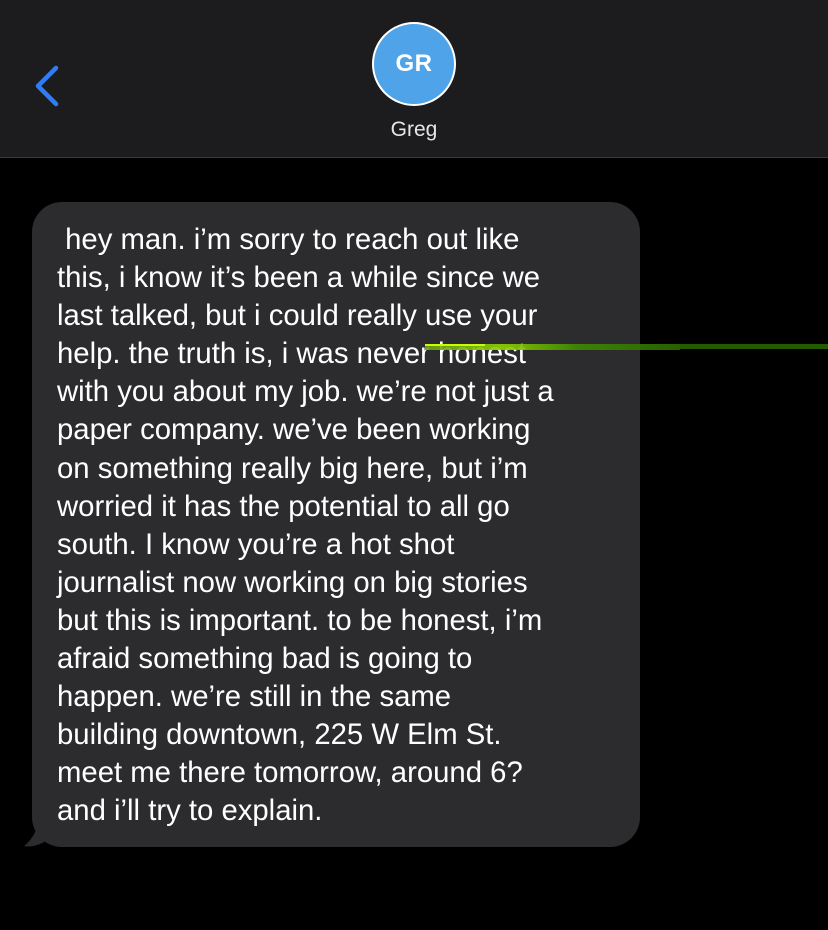 The image size is (828, 930). Describe the element at coordinates (414, 64) in the screenshot. I see `contact-avatar: GR` at that location.